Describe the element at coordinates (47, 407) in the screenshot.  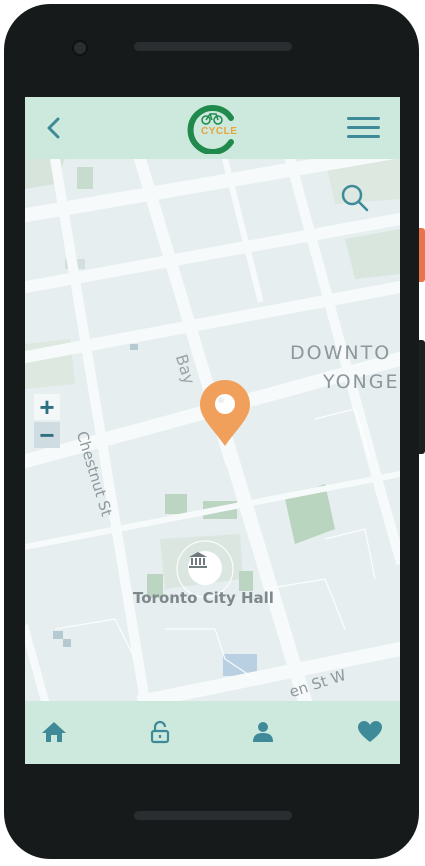
I see `zoom-in-button: +` at that location.